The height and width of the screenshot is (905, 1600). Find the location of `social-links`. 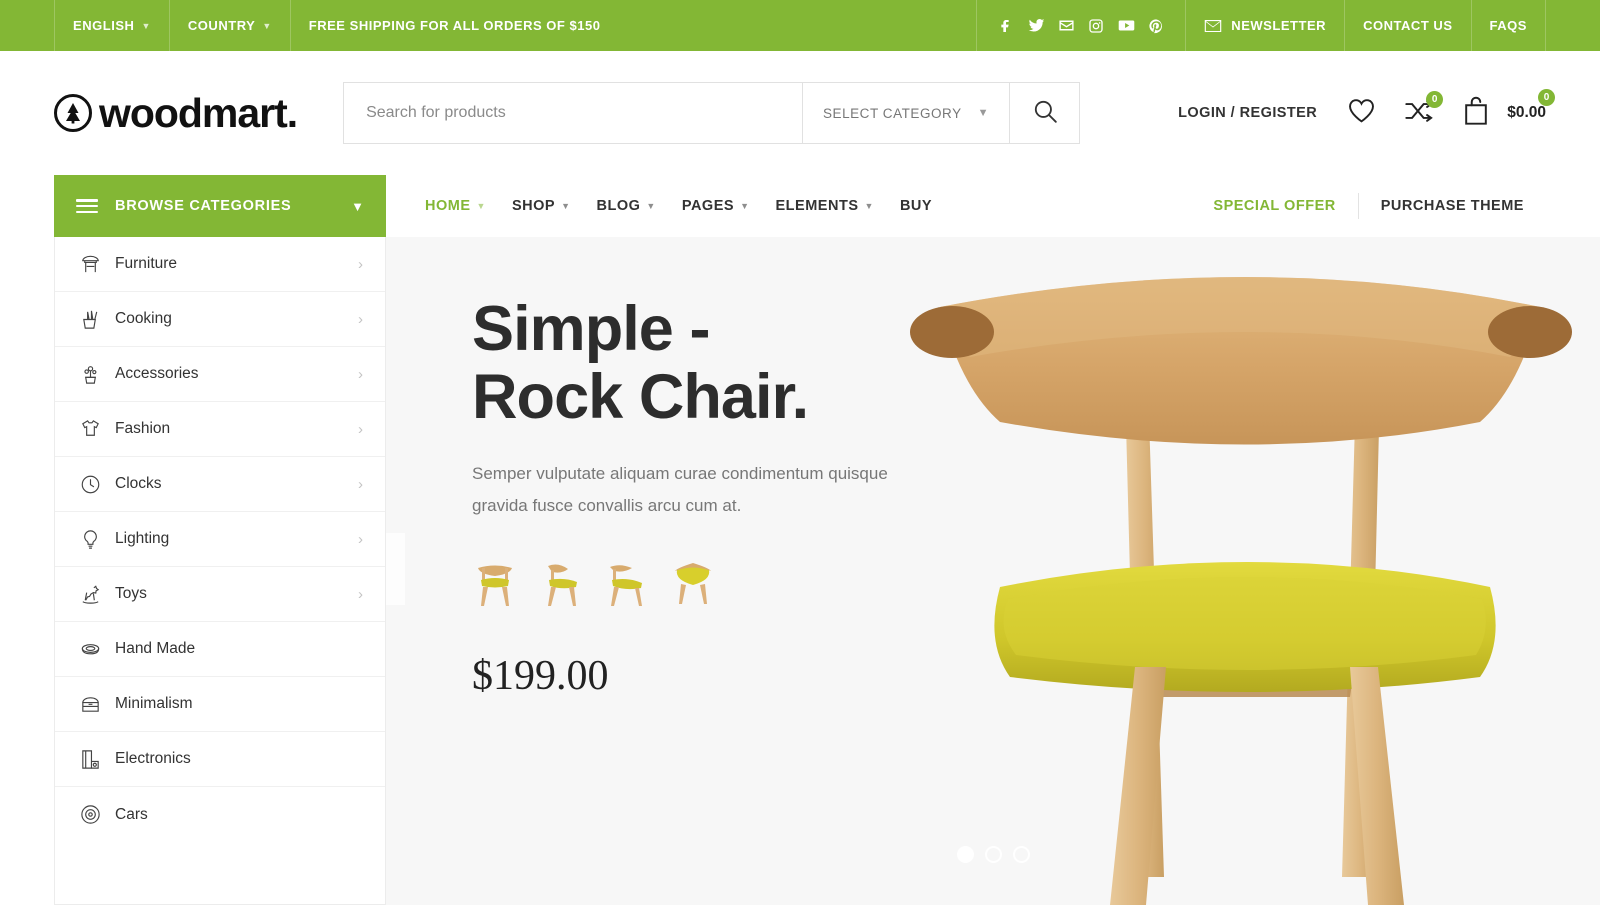

social-links is located at coordinates (1080, 25).